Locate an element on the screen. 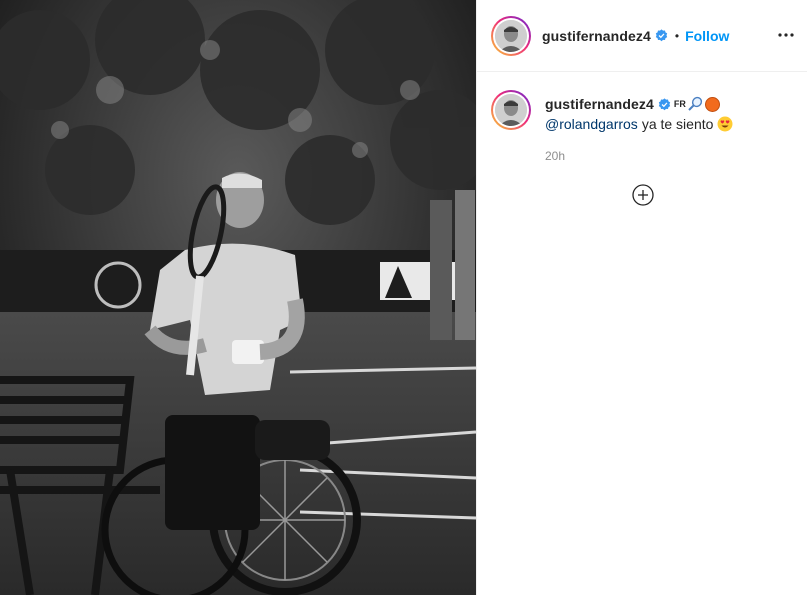 This screenshot has width=807, height=595. more-options-icon is located at coordinates (786, 35).